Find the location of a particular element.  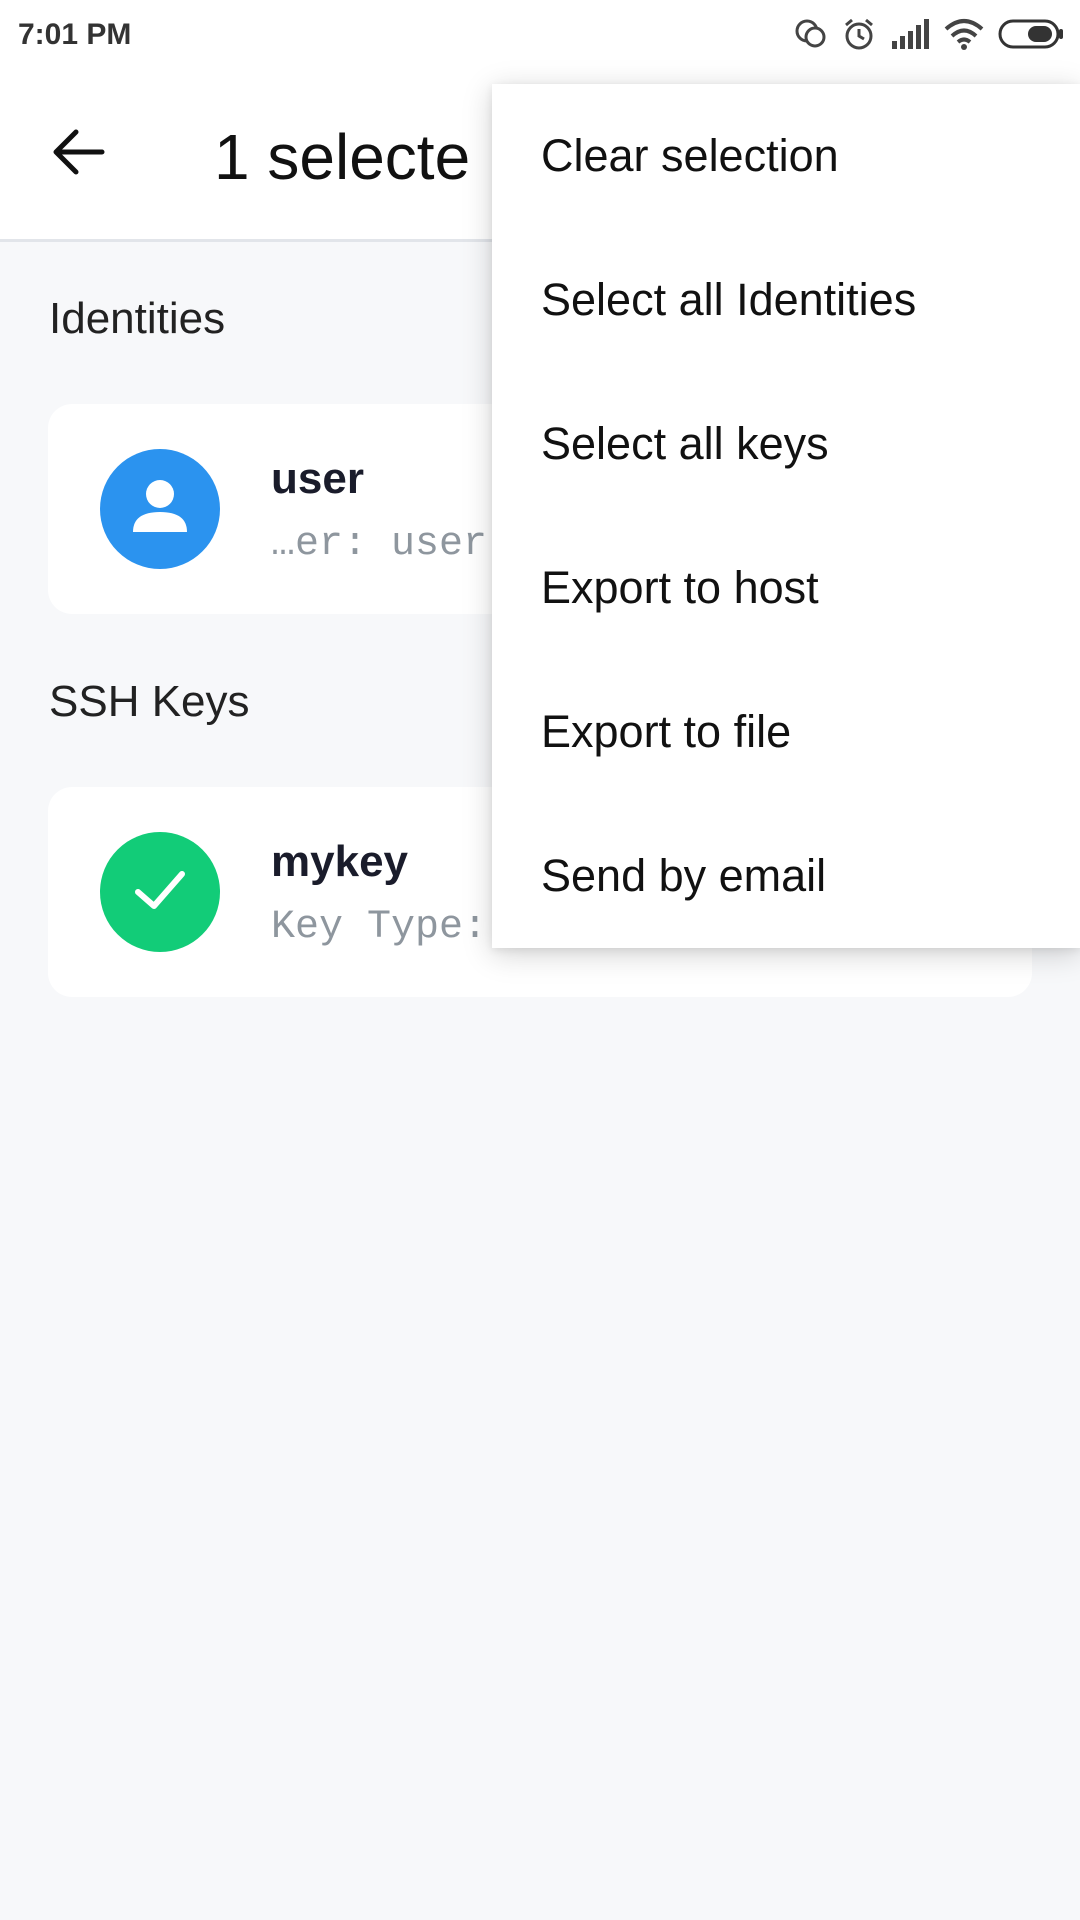

status-bar: 7:01 PM is located at coordinates (540, 37).